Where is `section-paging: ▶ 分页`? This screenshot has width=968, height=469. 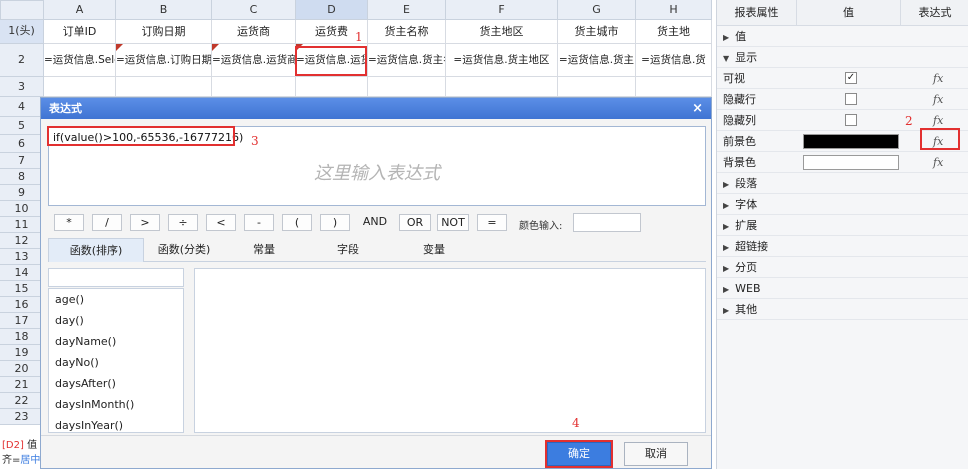 section-paging: ▶ 分页 is located at coordinates (842, 267).